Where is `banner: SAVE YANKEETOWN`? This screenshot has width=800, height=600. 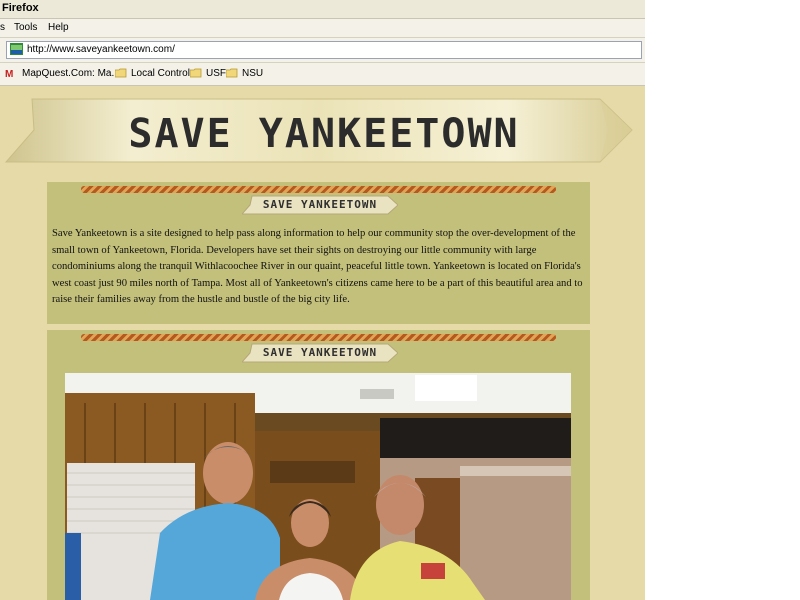
banner: SAVE YANKEETOWN is located at coordinates (319, 131).